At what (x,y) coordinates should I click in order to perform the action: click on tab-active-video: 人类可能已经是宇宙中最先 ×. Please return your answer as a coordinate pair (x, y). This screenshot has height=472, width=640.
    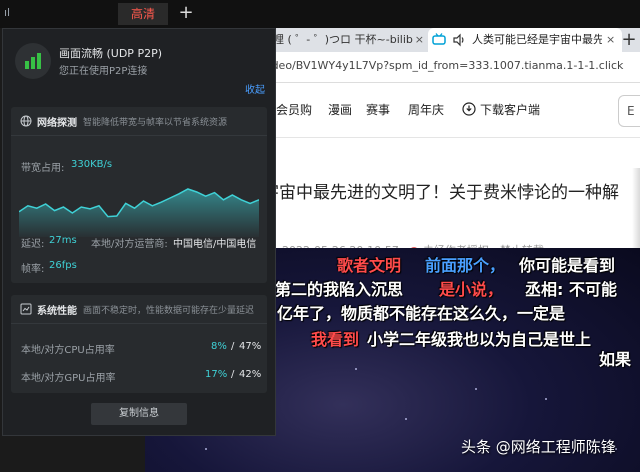
    Looking at the image, I should click on (525, 40).